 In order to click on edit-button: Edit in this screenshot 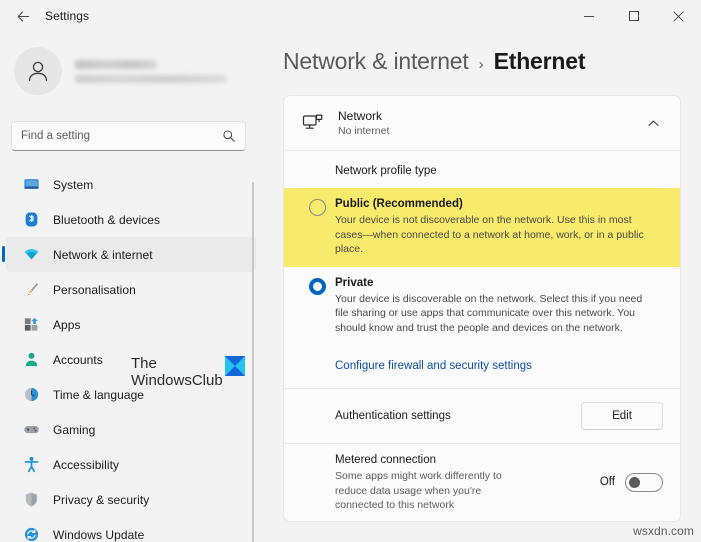, I will do `click(622, 416)`.